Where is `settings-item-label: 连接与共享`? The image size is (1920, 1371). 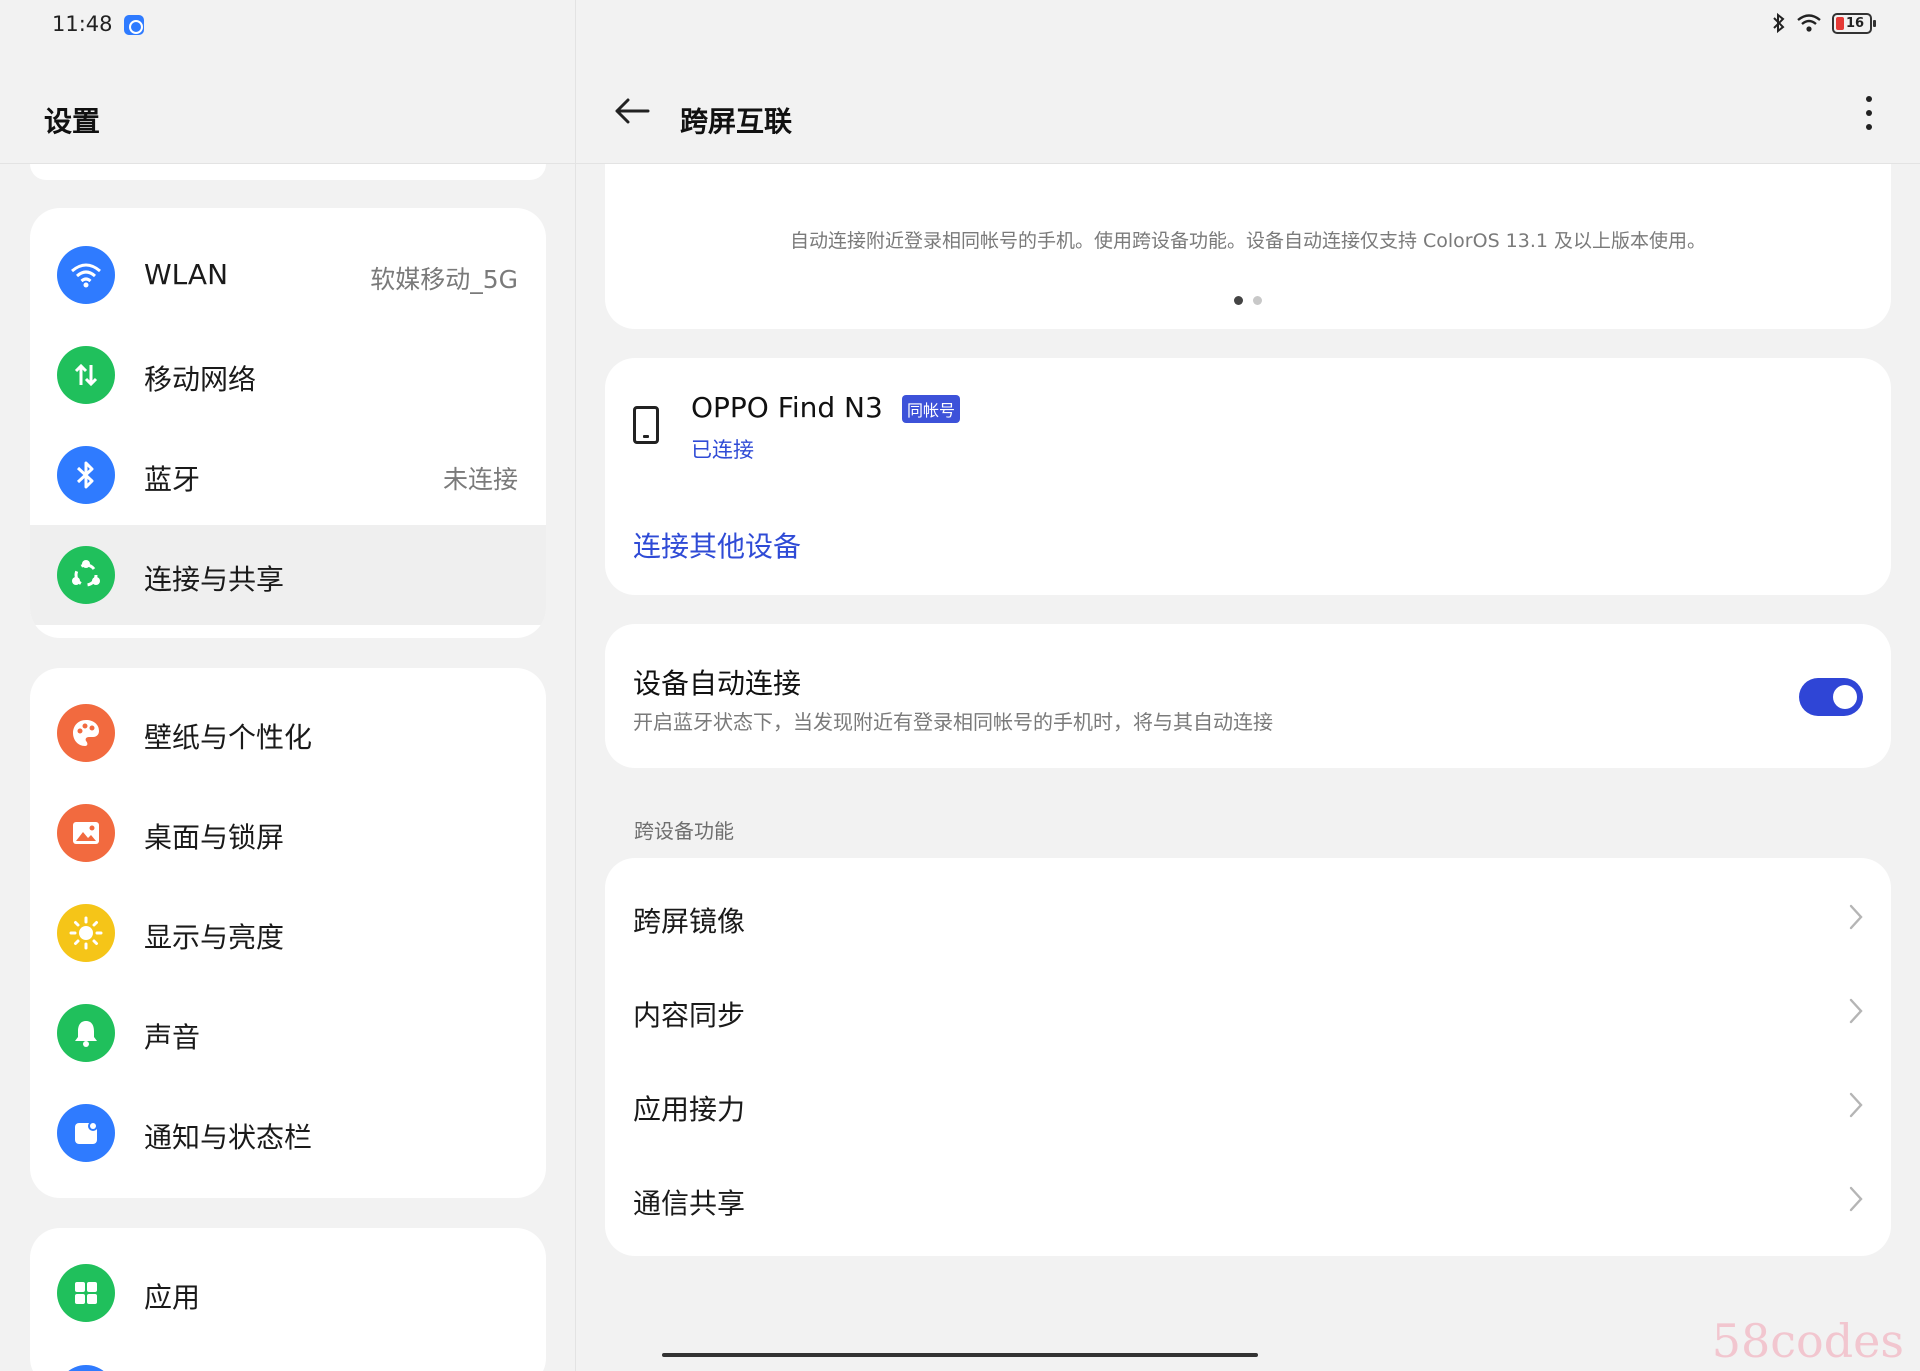 settings-item-label: 连接与共享 is located at coordinates (214, 579).